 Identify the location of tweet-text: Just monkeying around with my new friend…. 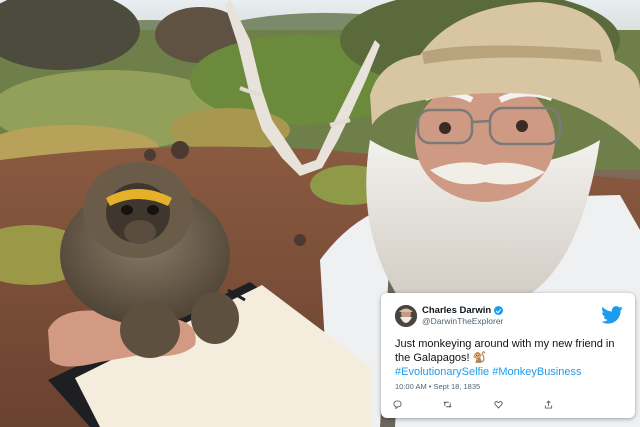
(505, 351).